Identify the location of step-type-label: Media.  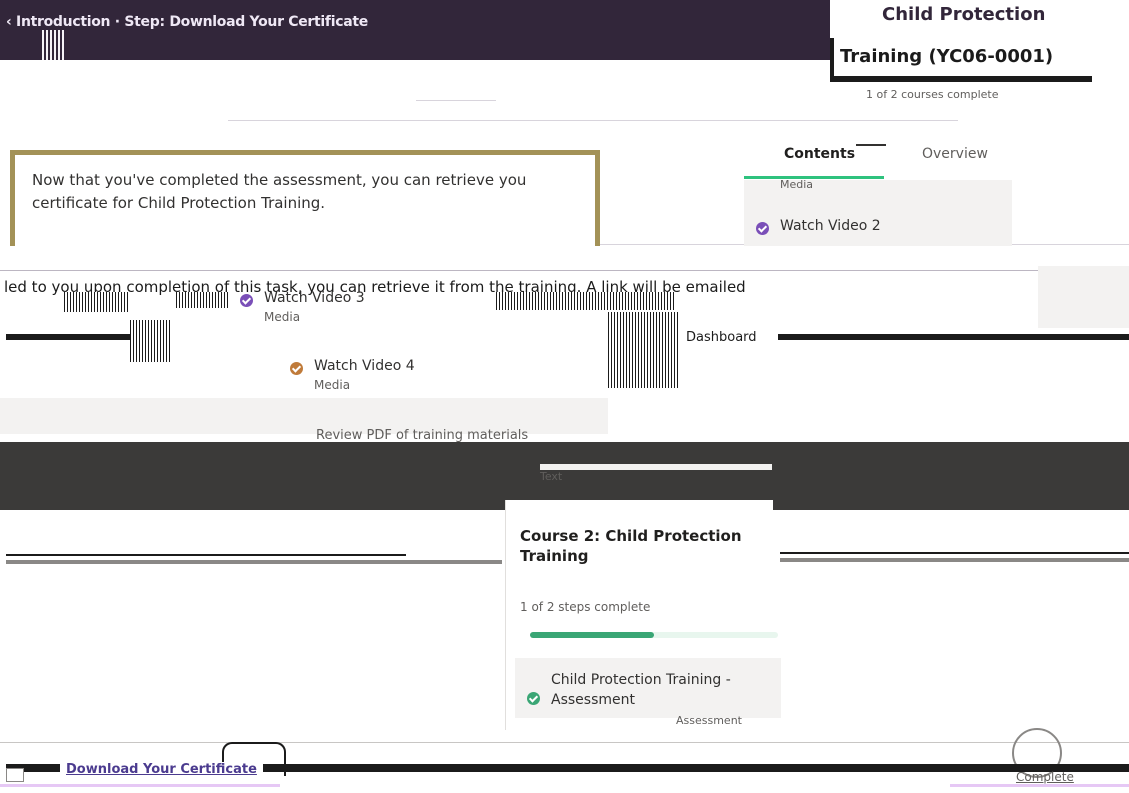
(797, 184).